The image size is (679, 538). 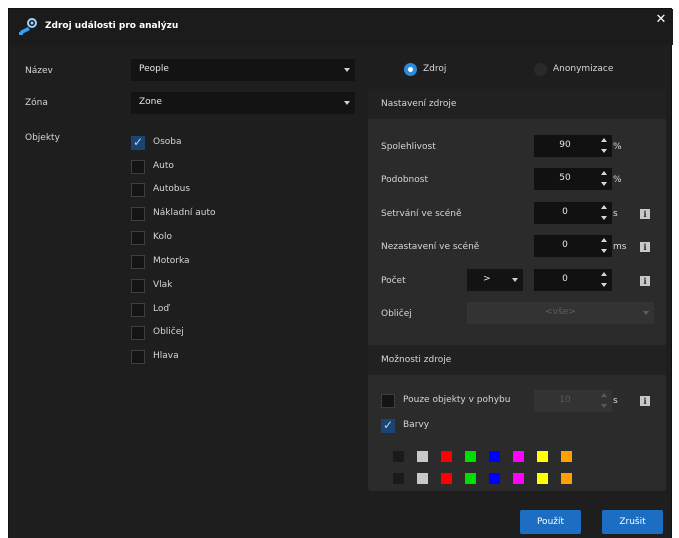 What do you see at coordinates (573, 246) in the screenshot?
I see `absence-spinner: 0` at bounding box center [573, 246].